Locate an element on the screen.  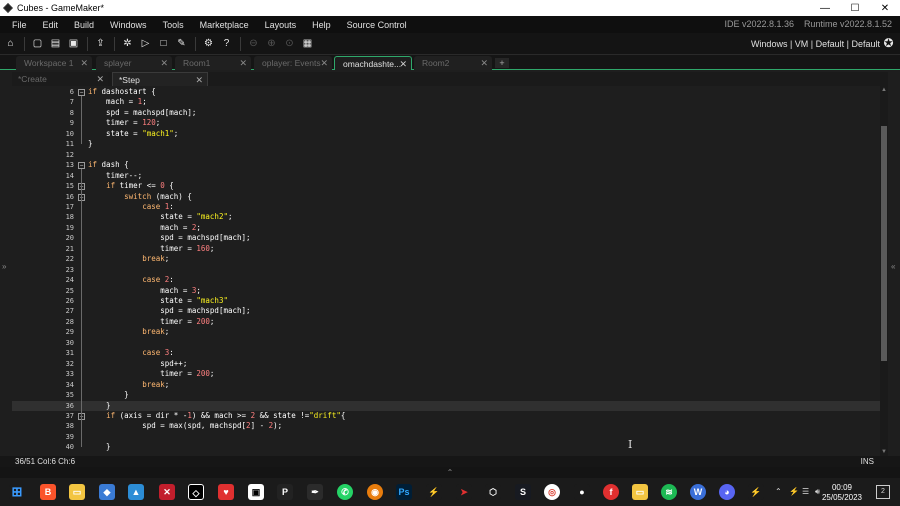
menu-build: Build is located at coordinates (84, 25).